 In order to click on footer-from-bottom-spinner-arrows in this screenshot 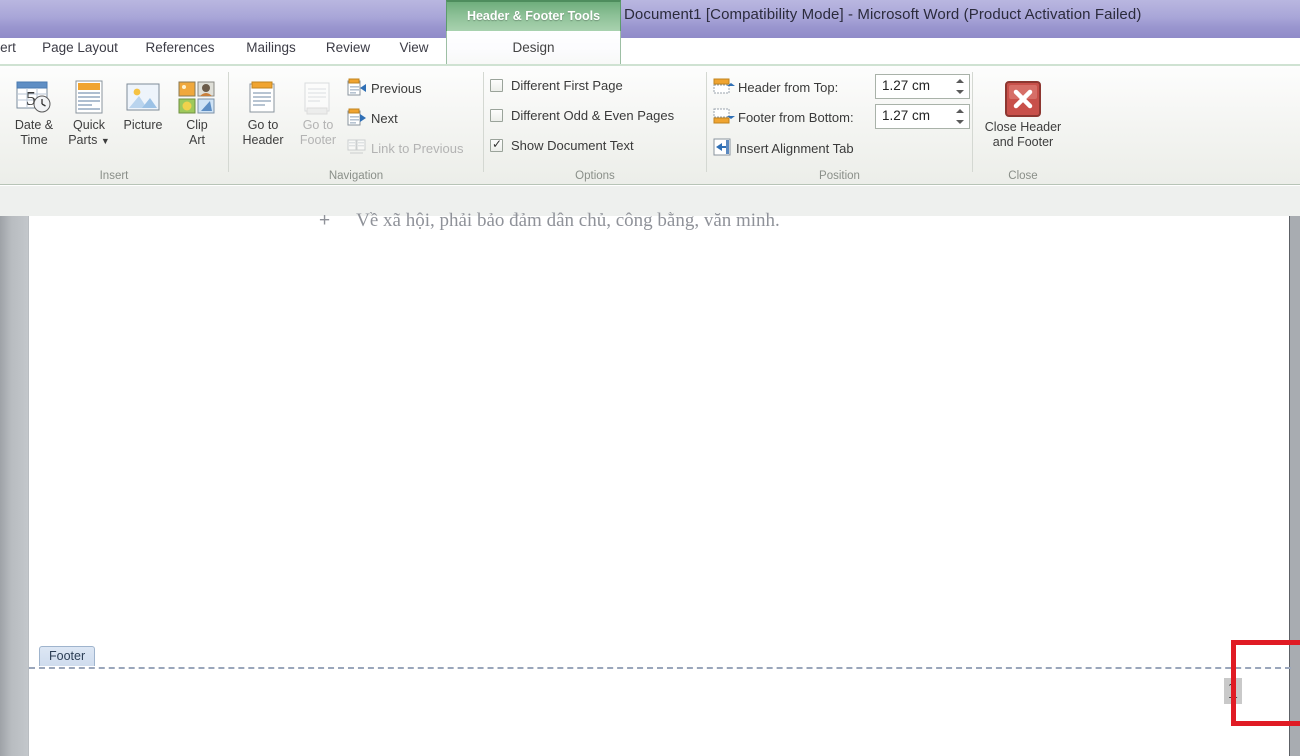, I will do `click(959, 116)`.